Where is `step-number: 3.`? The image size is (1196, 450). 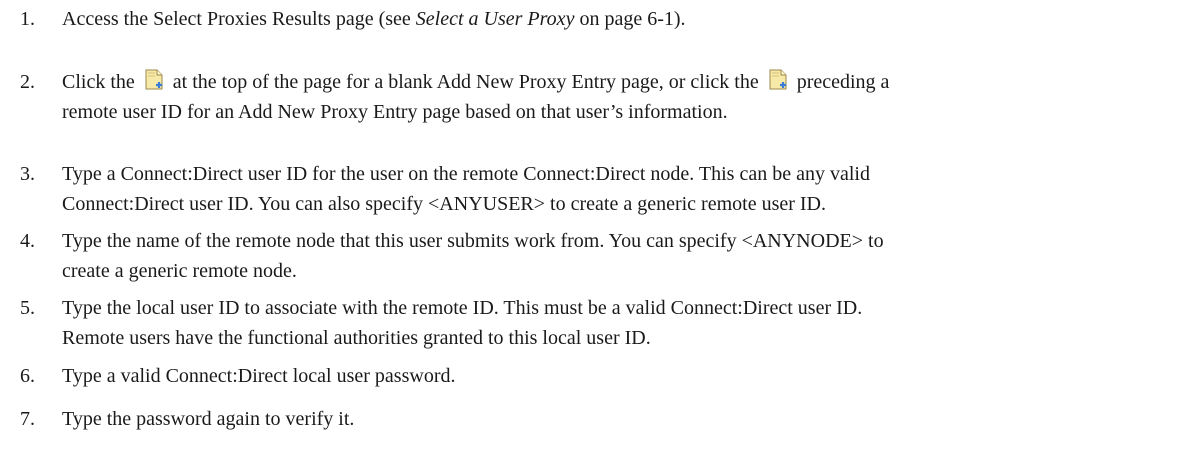
step-number: 3. is located at coordinates (27, 174).